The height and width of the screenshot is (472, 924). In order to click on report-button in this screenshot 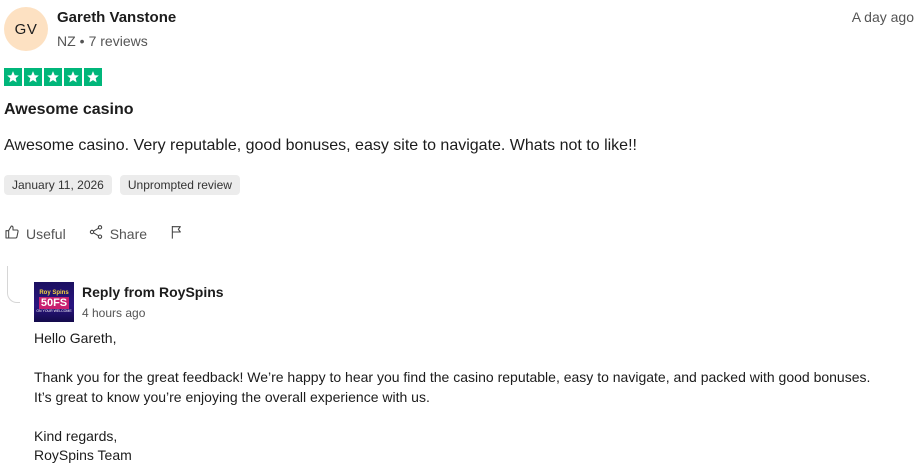, I will do `click(177, 233)`.